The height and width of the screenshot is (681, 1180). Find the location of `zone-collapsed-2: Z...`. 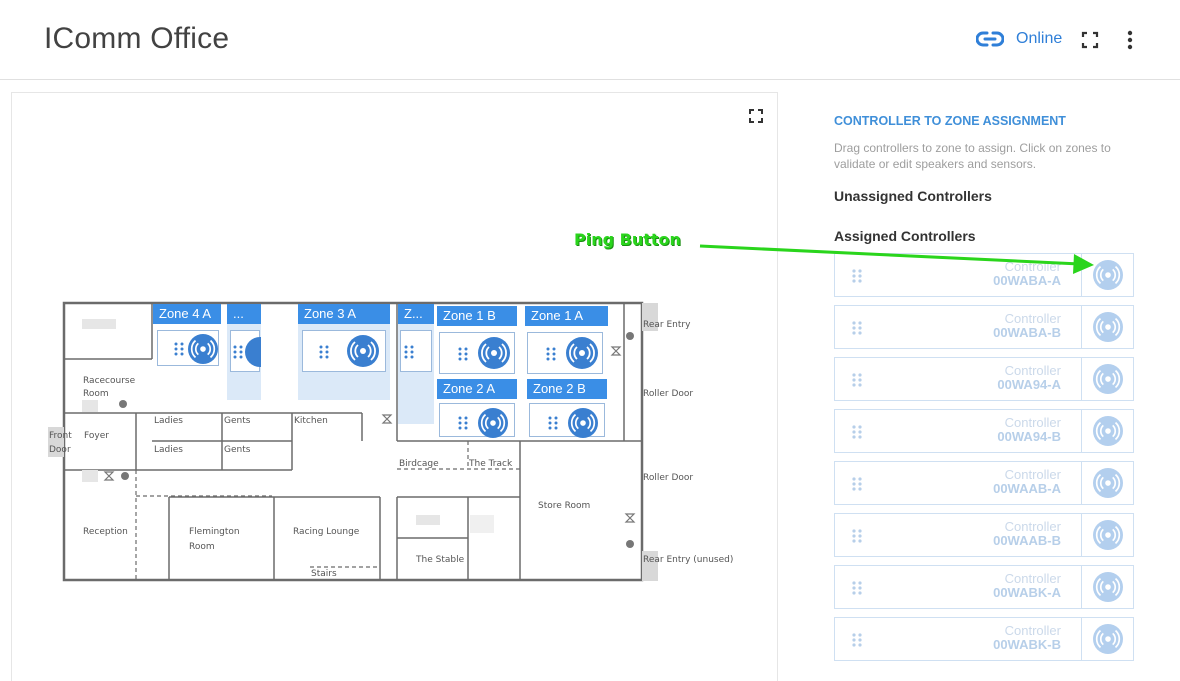

zone-collapsed-2: Z... is located at coordinates (416, 364).